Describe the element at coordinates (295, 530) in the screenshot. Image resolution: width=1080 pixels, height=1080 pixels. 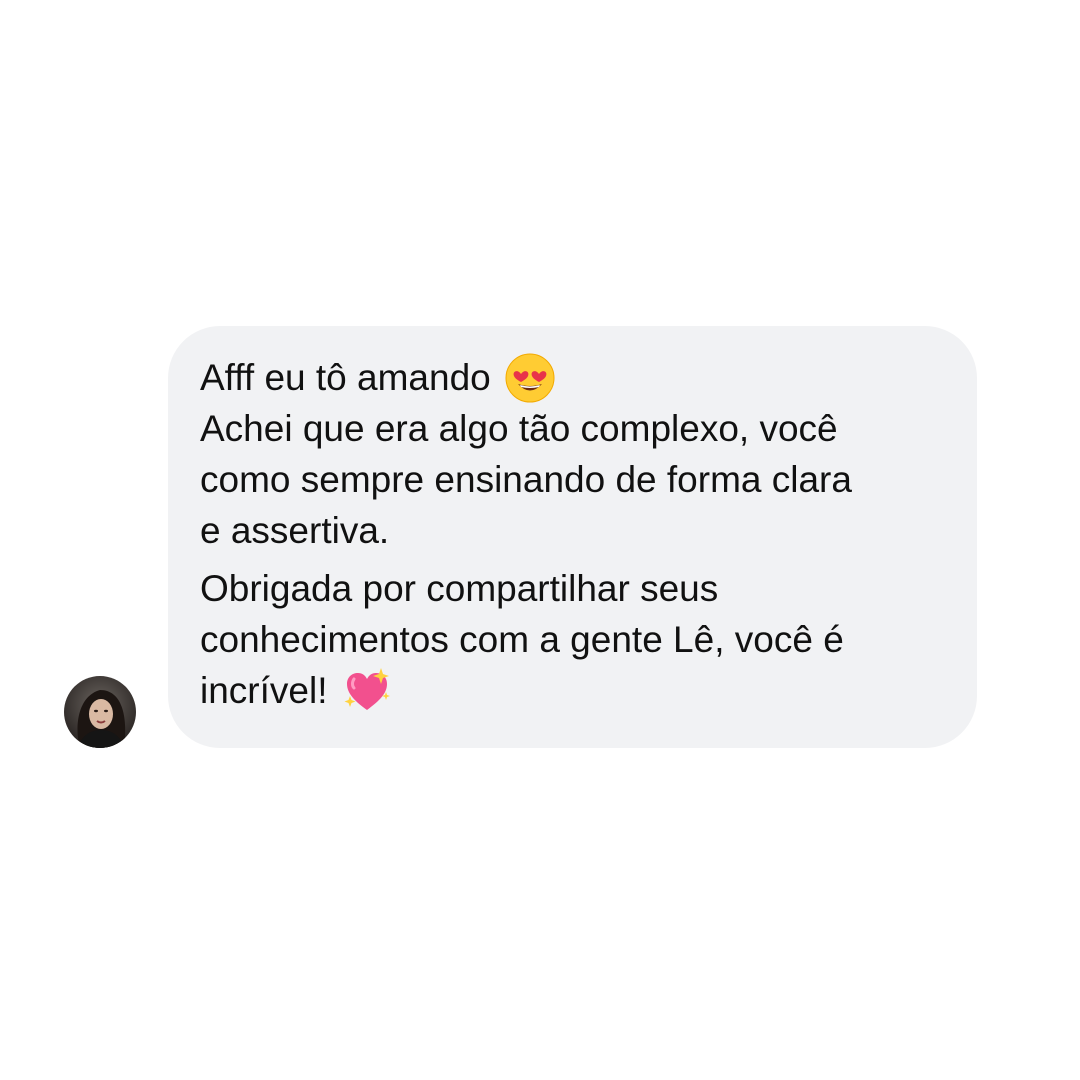
I see `message-line: e assertiva.` at that location.